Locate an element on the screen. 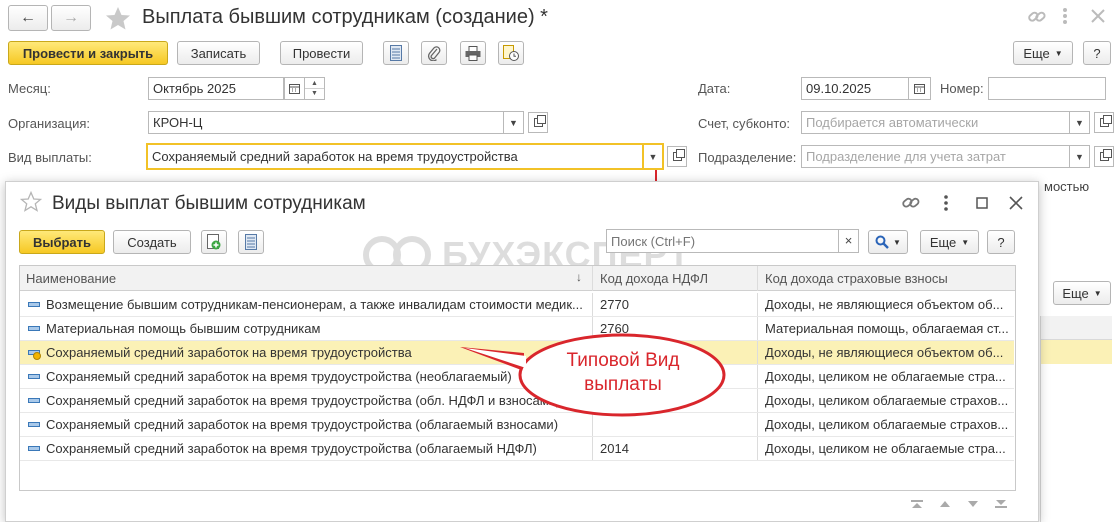 This screenshot has width=1118, height=522. search-clear-button: × is located at coordinates (848, 241).